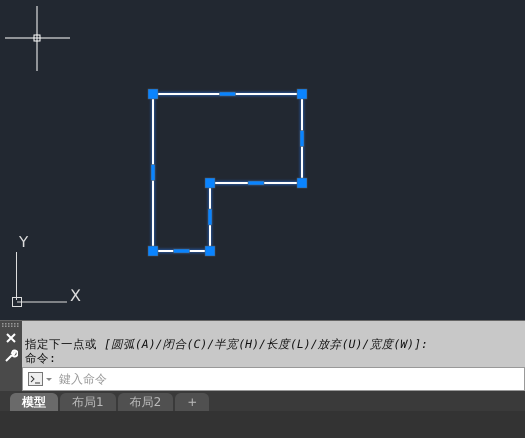  What do you see at coordinates (41, 379) in the screenshot?
I see `command-prompt-icon` at bounding box center [41, 379].